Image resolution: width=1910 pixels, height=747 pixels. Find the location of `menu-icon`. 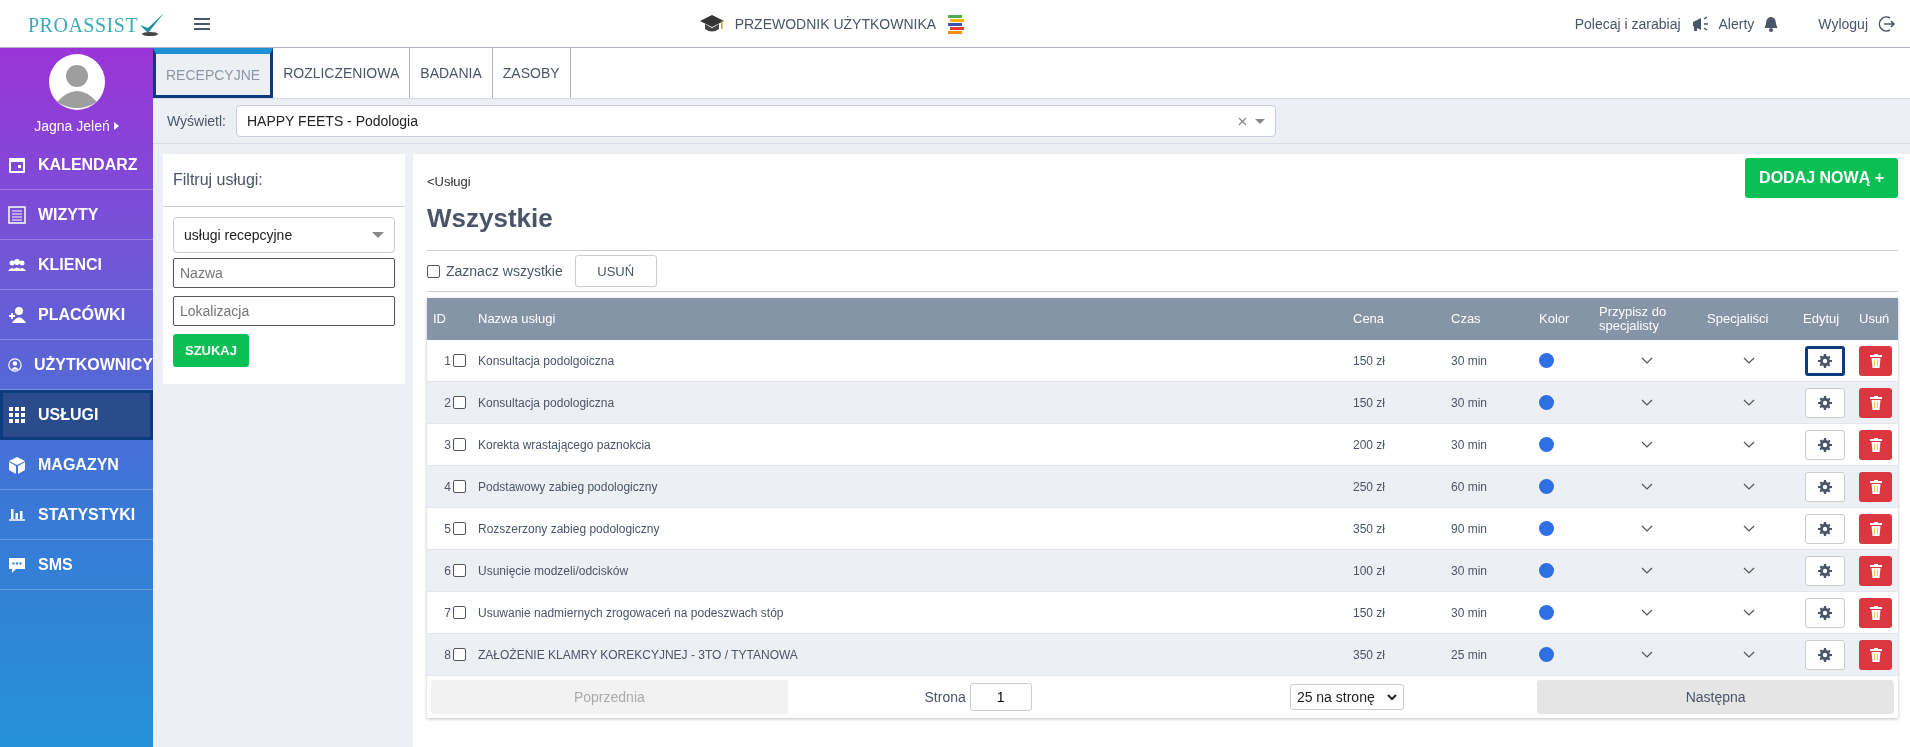

menu-icon is located at coordinates (202, 23).